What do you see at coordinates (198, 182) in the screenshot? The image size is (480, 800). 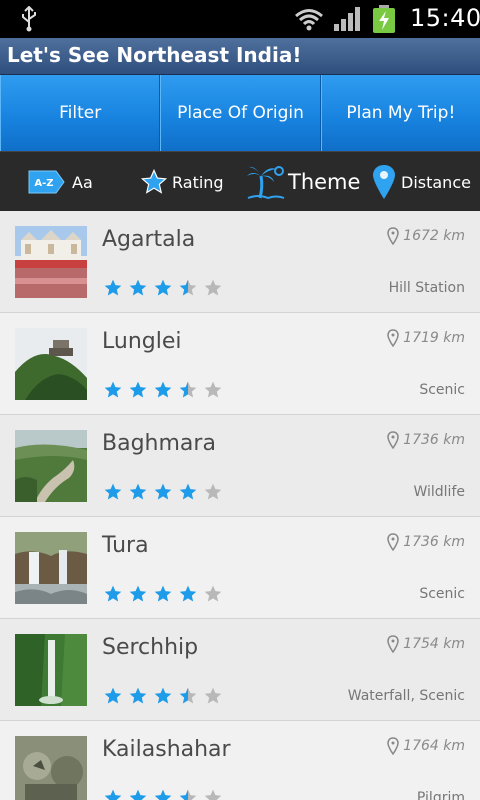 I see `sort-rating-label: Rating` at bounding box center [198, 182].